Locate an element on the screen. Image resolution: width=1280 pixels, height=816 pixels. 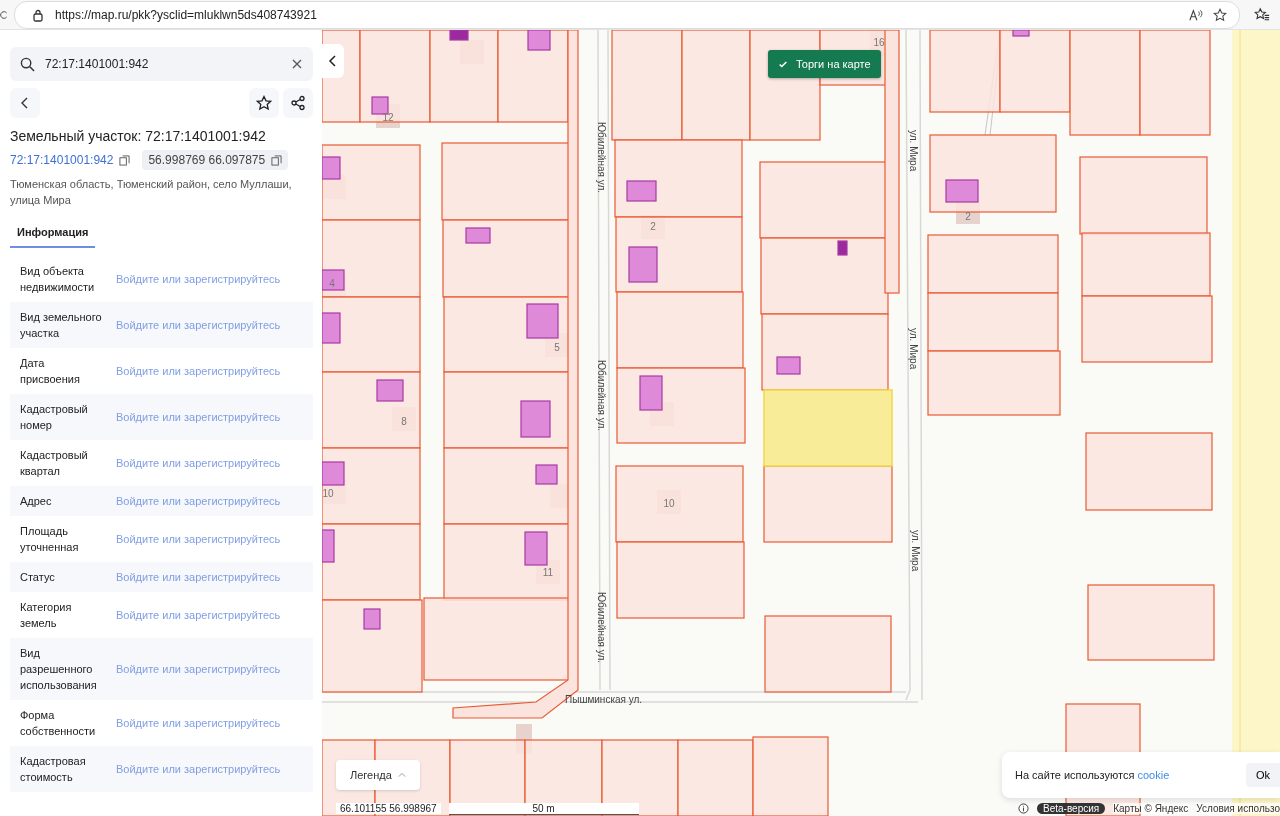
terms-link: Условия использо is located at coordinates (1238, 808).